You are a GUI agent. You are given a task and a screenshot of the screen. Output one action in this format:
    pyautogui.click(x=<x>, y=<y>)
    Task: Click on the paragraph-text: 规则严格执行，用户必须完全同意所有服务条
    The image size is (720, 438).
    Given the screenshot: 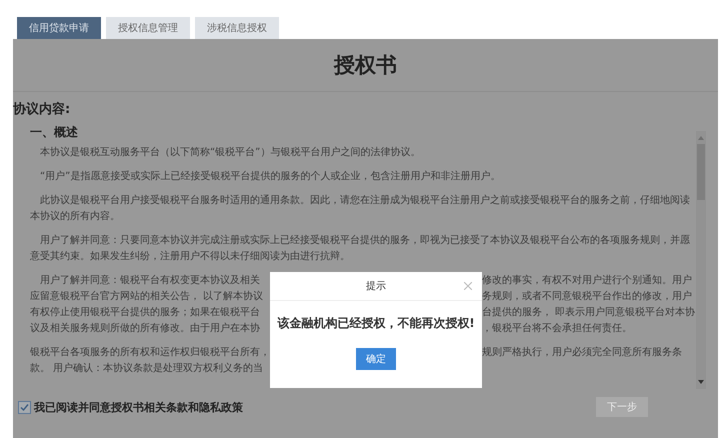 What is the action you would take?
    pyautogui.click(x=582, y=353)
    